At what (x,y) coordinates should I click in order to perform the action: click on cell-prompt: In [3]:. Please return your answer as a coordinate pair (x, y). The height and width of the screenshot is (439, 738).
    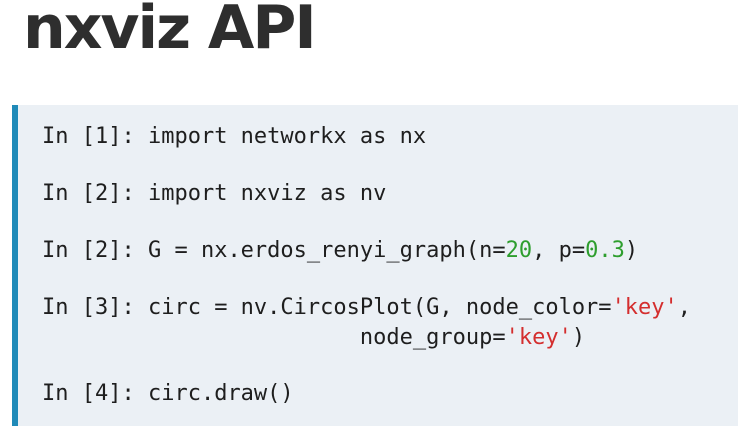
    Looking at the image, I should click on (95, 307).